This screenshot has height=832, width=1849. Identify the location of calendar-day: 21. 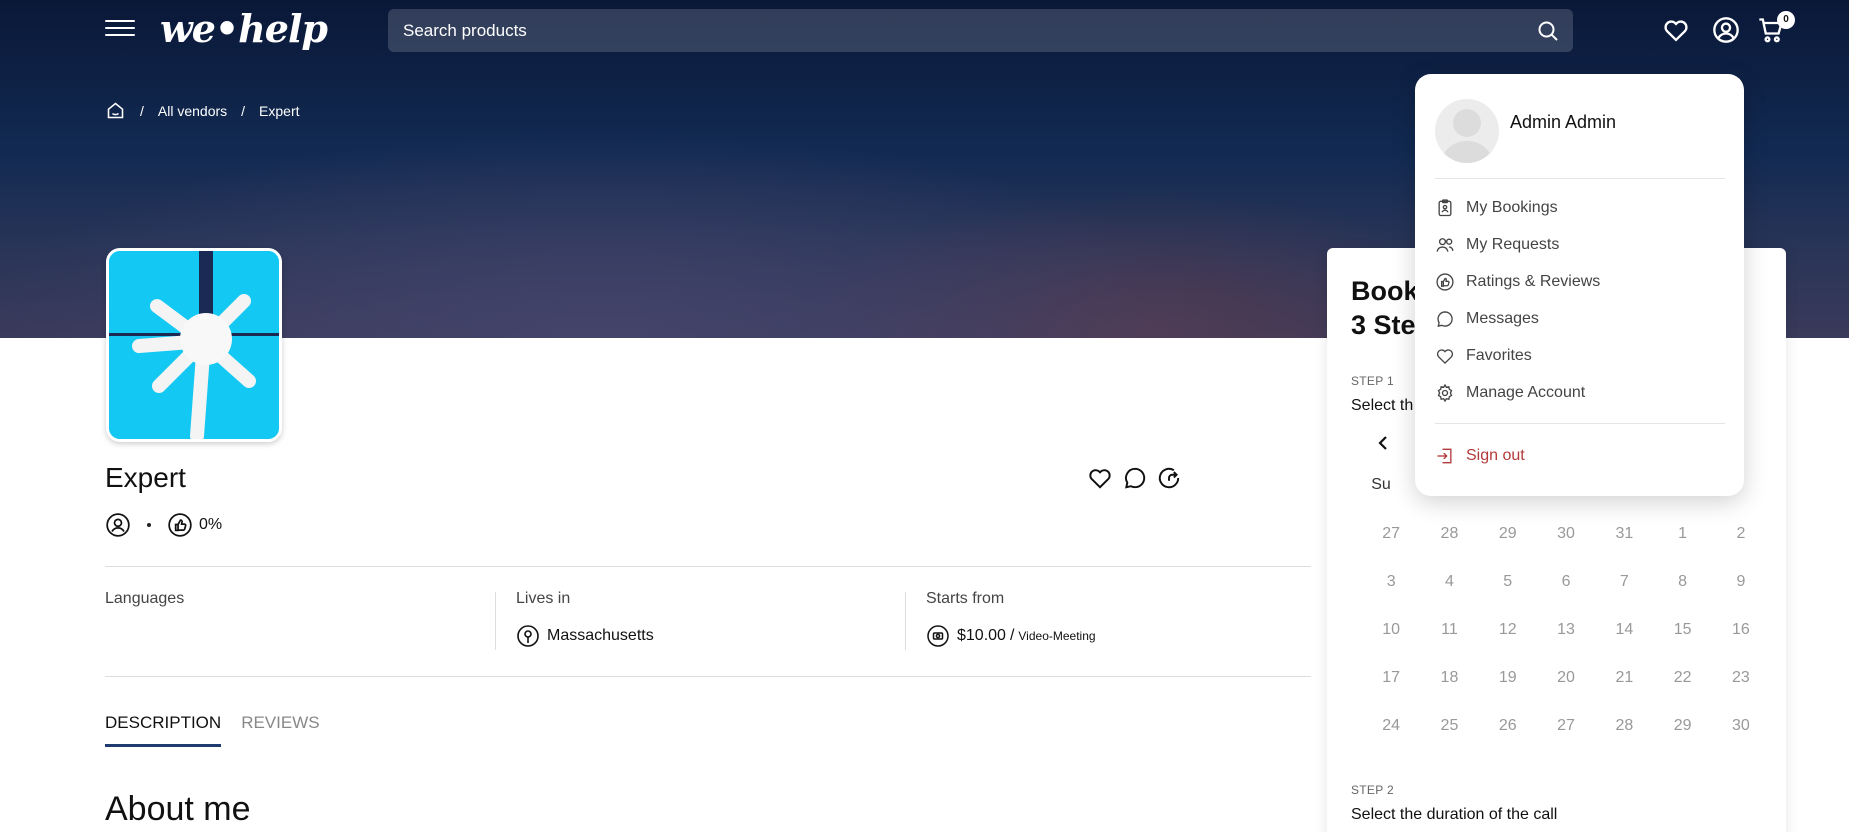
(1624, 692).